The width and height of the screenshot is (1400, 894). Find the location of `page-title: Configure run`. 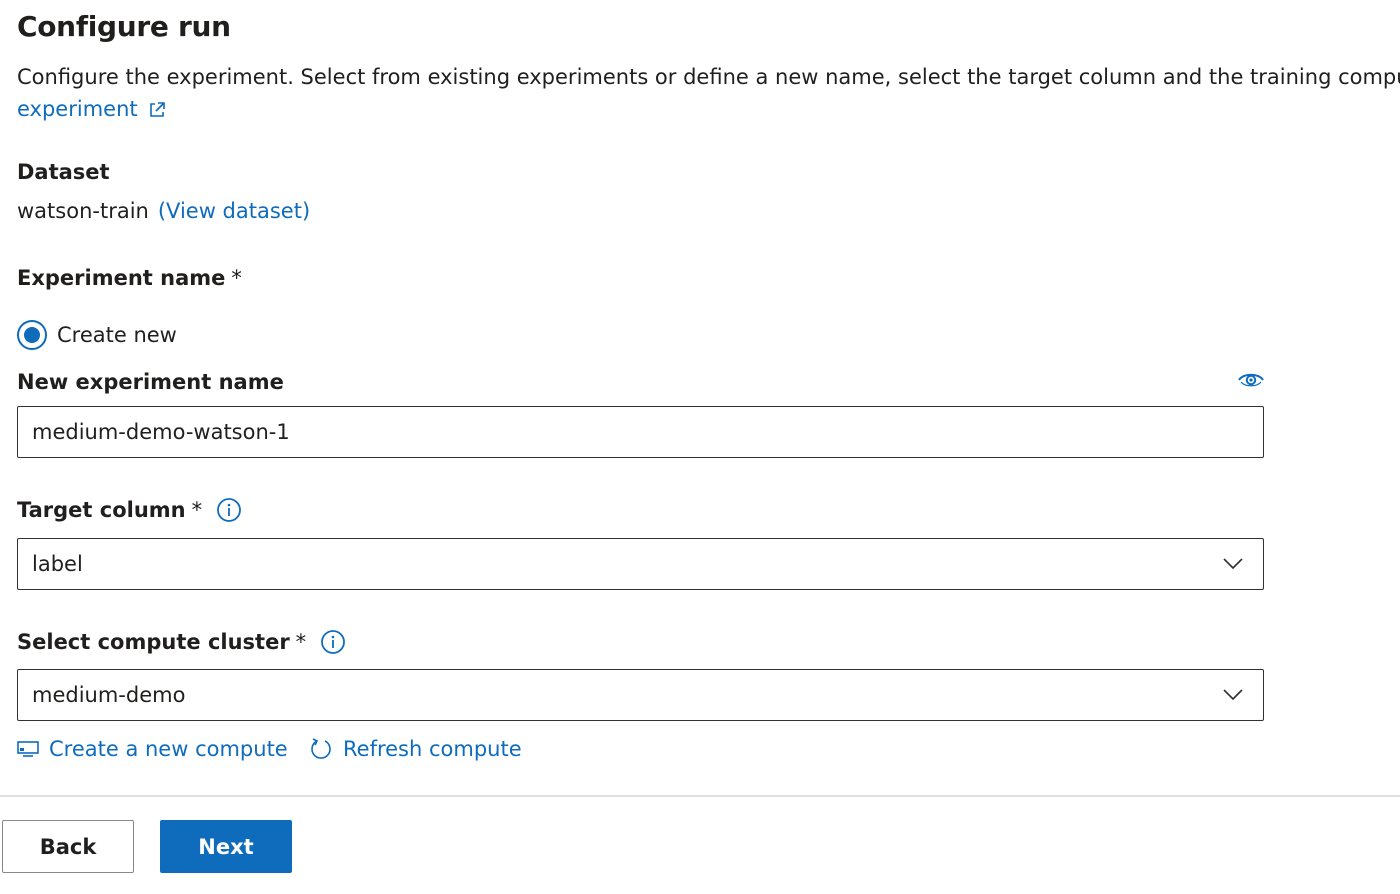

page-title: Configure run is located at coordinates (124, 26).